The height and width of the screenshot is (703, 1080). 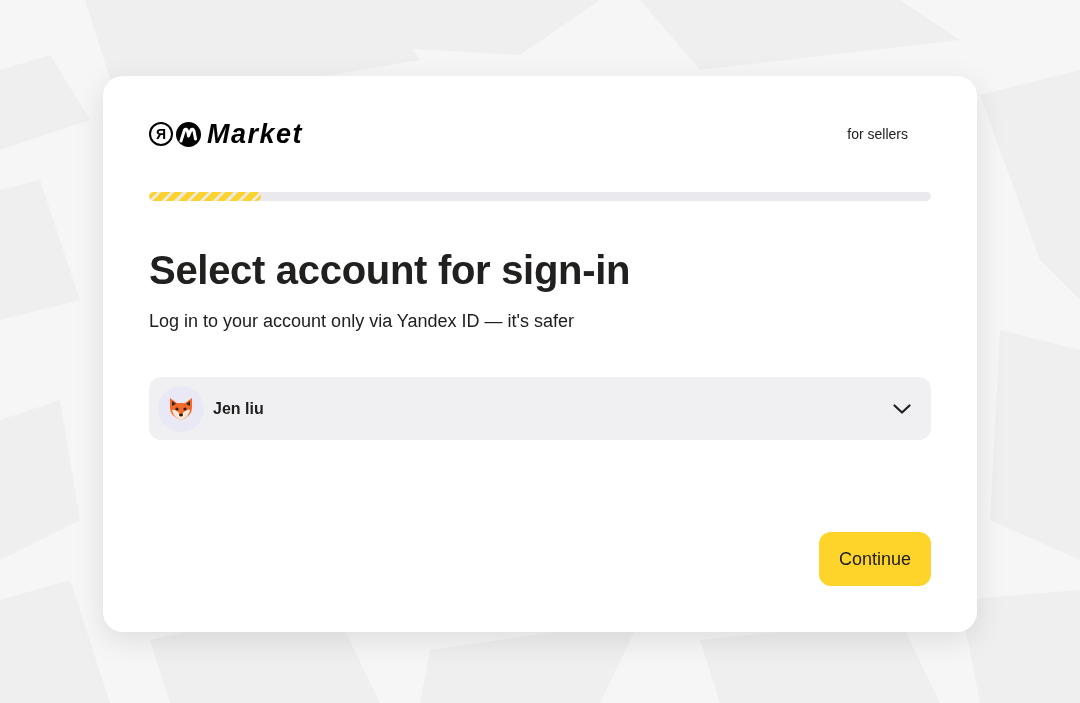 I want to click on logo-text: Market, so click(x=255, y=134).